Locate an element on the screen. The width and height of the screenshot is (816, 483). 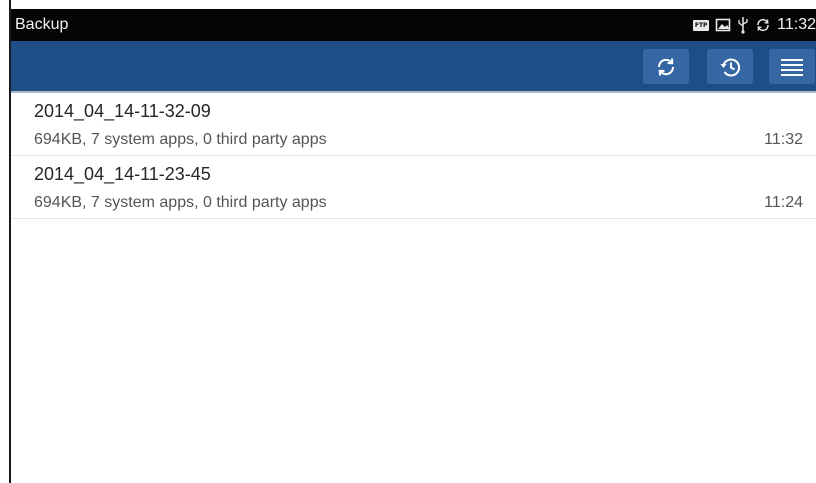
backup-time: 11:32 is located at coordinates (783, 139).